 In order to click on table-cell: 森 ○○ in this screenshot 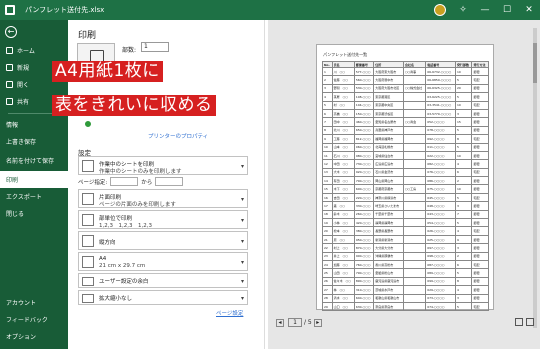, I will do `click(343, 206)`.